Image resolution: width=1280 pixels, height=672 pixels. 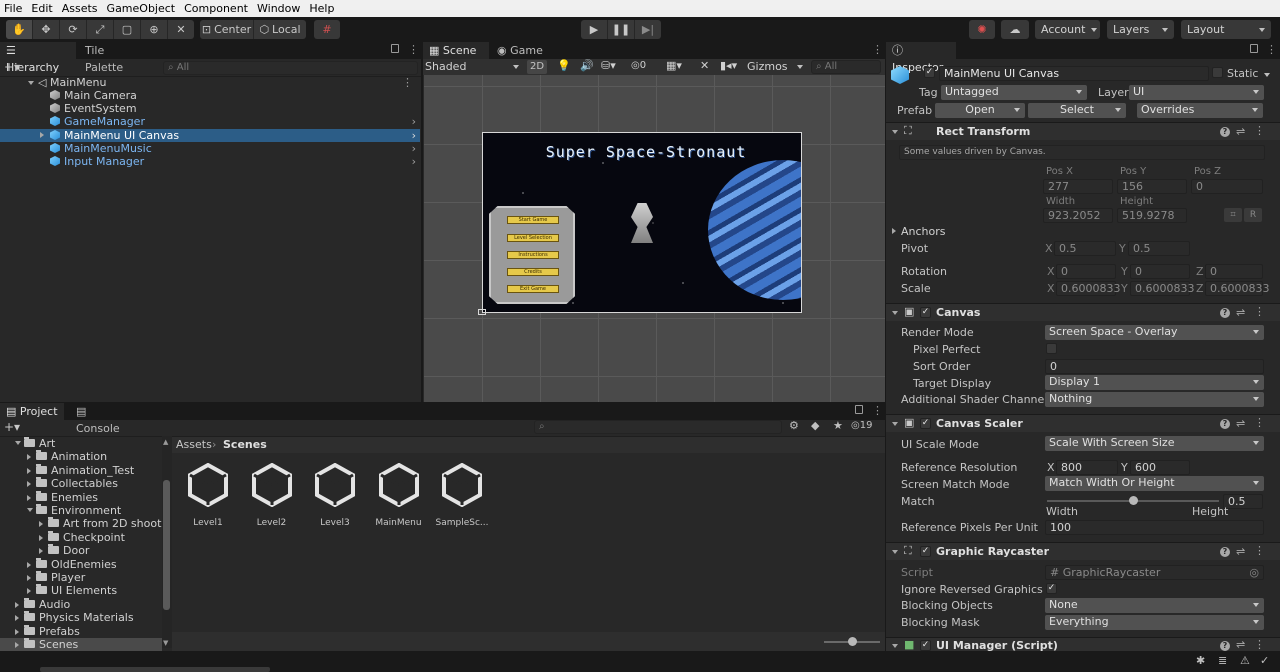 What do you see at coordinates (166, 545) in the screenshot?
I see `tree-scrollbar-thumb` at bounding box center [166, 545].